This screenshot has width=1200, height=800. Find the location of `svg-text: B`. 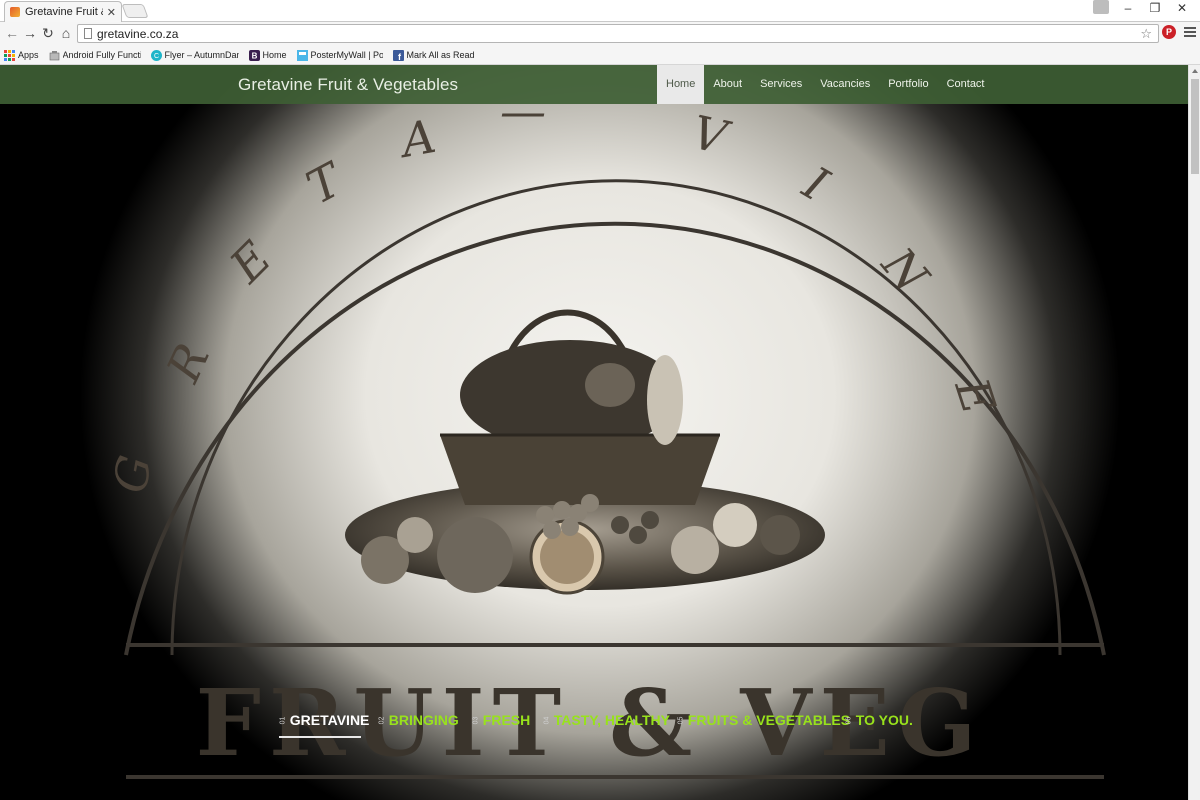

svg-text: B is located at coordinates (254, 55).